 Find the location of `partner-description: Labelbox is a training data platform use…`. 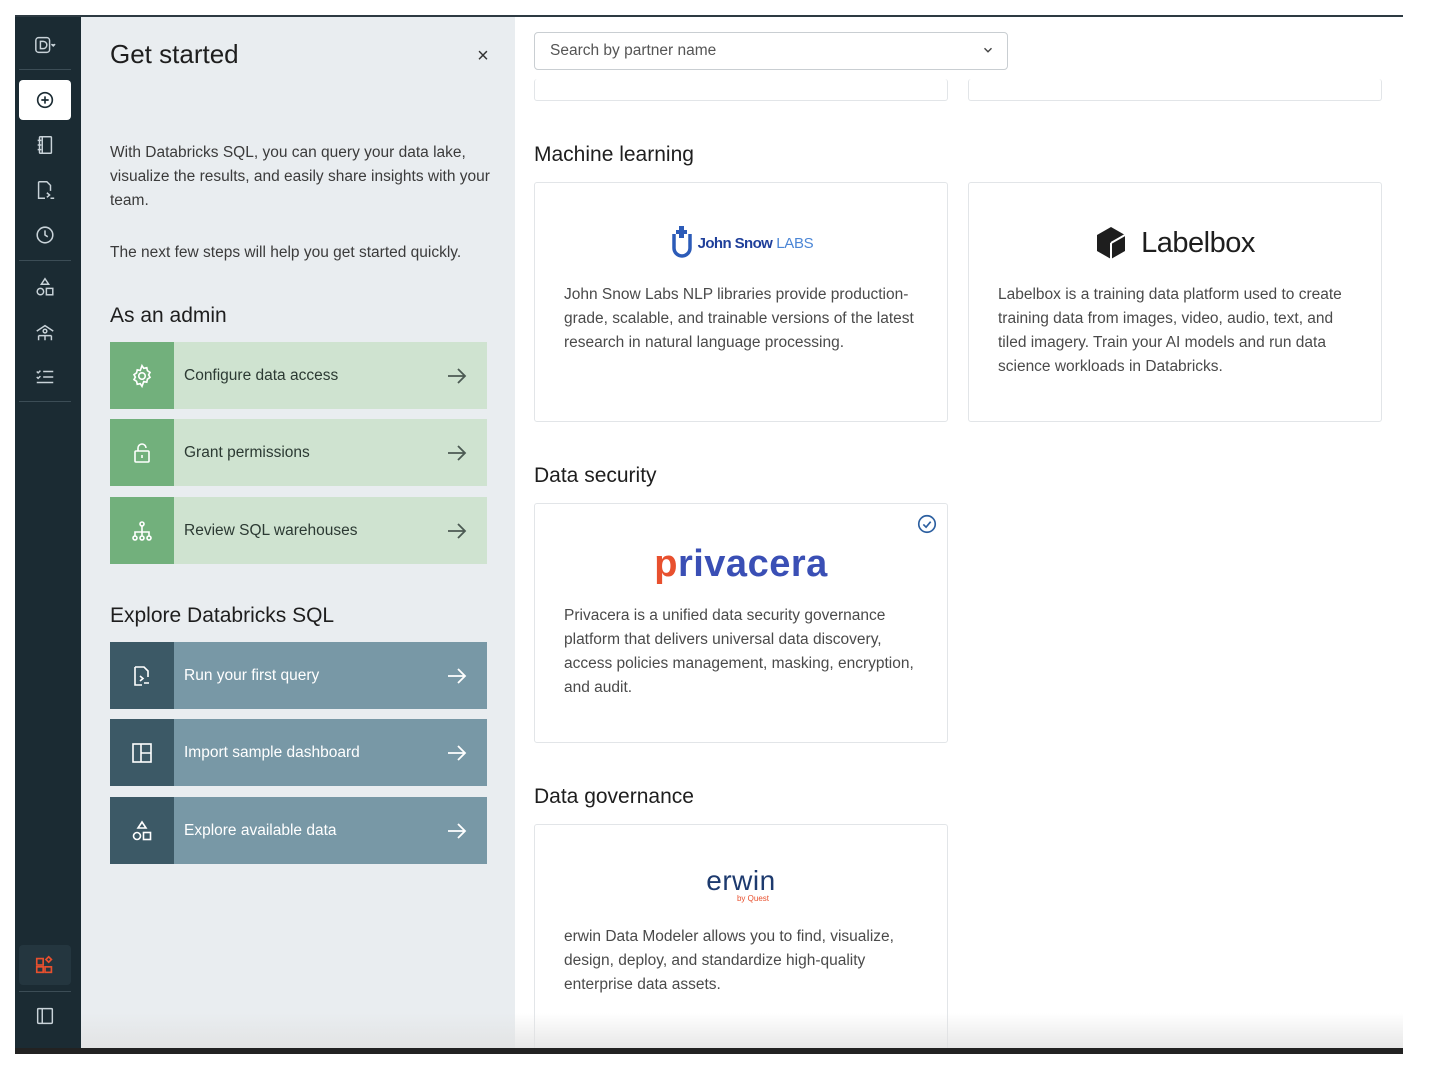

partner-description: Labelbox is a training data platform use… is located at coordinates (1170, 330).